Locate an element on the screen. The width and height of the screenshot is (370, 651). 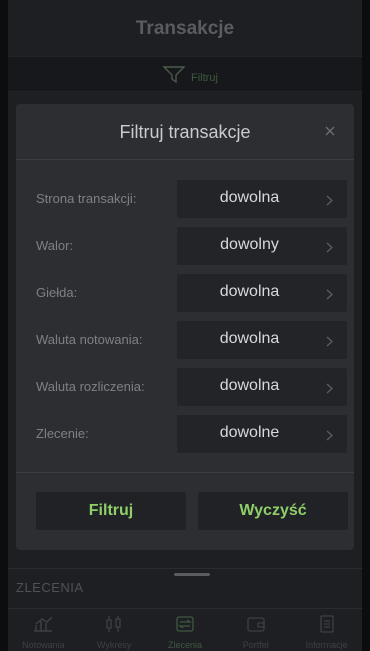
nav-informacje: Informacje is located at coordinates (327, 630).